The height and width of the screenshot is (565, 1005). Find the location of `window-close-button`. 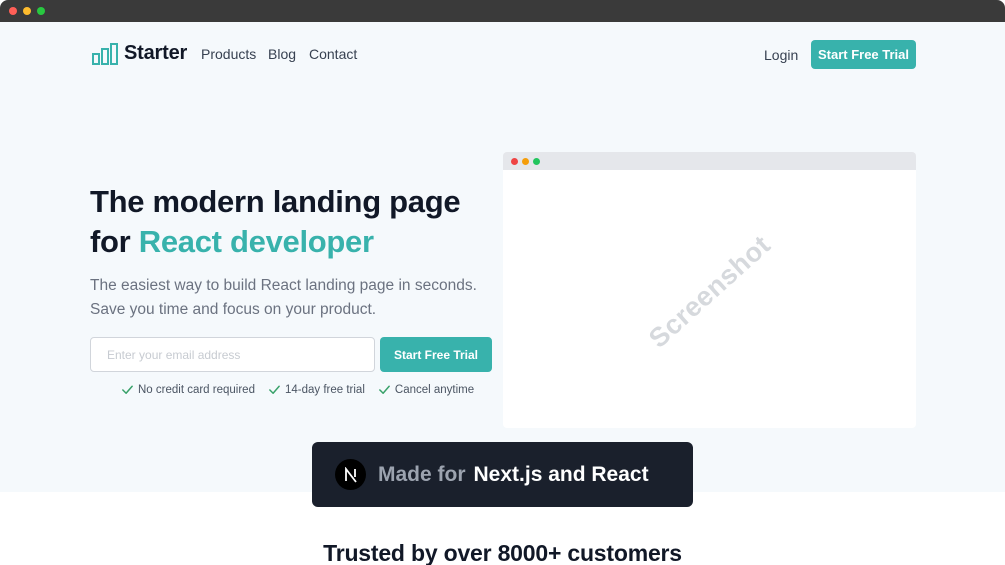

window-close-button is located at coordinates (13, 11).